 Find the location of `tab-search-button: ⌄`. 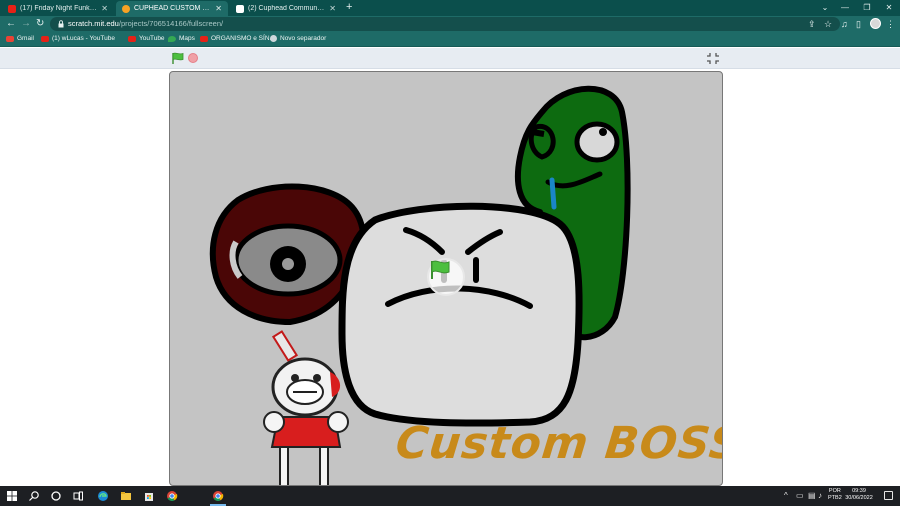

tab-search-button: ⌄ is located at coordinates (825, 8).